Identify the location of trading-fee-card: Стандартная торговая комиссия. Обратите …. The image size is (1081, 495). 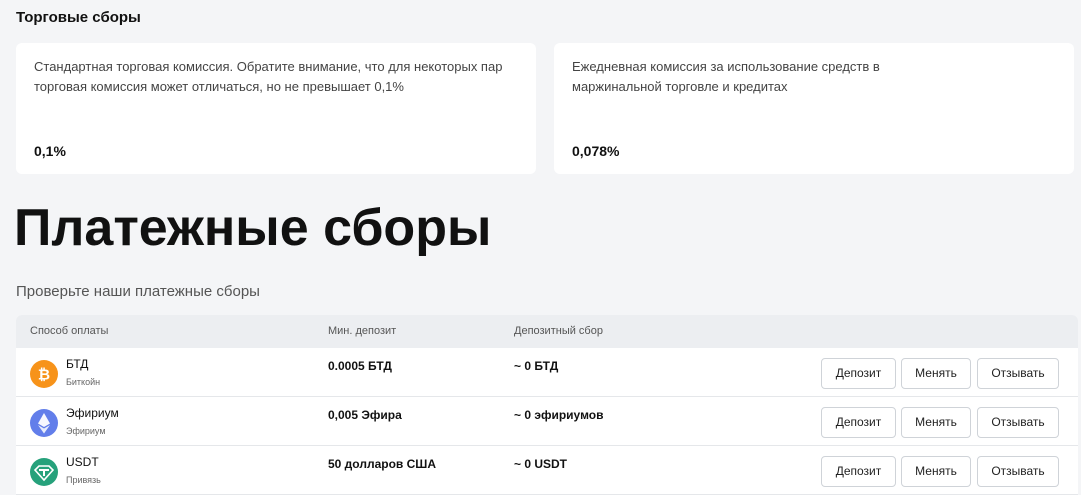
(276, 108).